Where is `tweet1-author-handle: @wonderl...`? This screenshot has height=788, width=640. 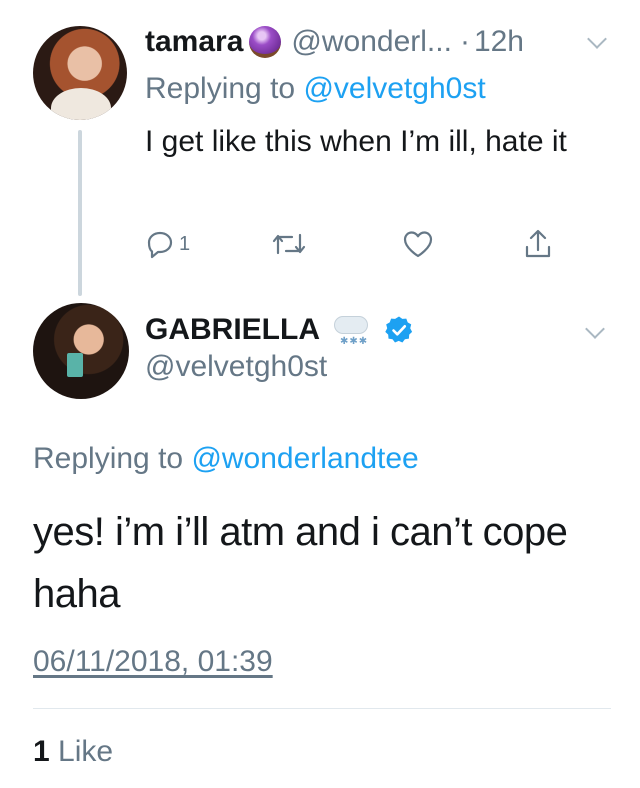 tweet1-author-handle: @wonderl... is located at coordinates (371, 42).